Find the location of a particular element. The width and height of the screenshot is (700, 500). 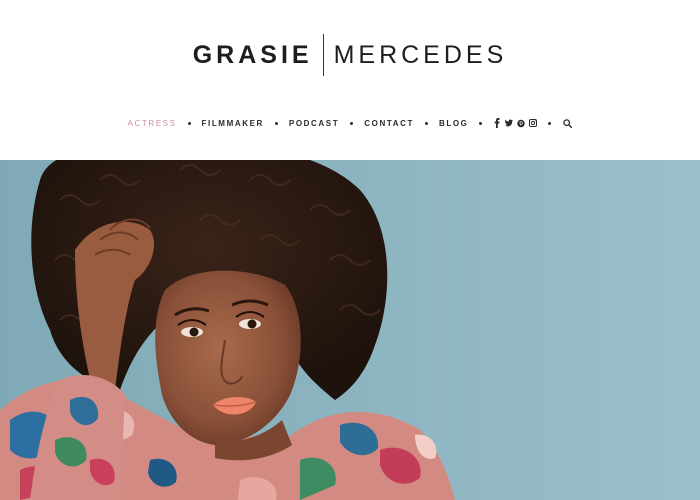

nav-item-actress: ACTRESS is located at coordinates (152, 123).